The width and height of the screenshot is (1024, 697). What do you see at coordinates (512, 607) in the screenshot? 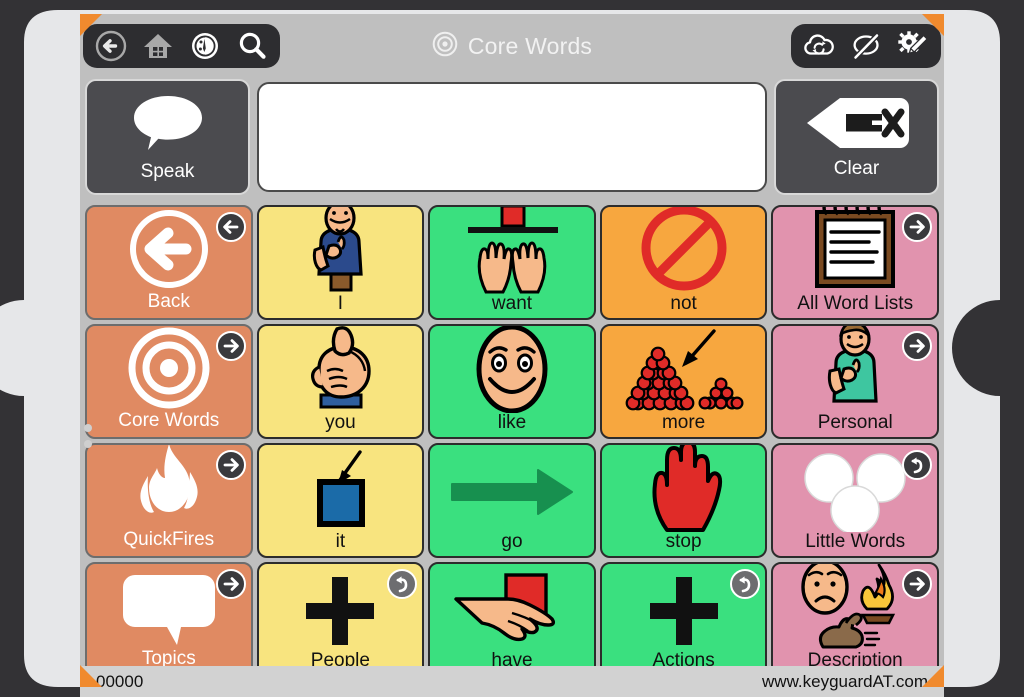
I see `hand-red-block-icon` at bounding box center [512, 607].